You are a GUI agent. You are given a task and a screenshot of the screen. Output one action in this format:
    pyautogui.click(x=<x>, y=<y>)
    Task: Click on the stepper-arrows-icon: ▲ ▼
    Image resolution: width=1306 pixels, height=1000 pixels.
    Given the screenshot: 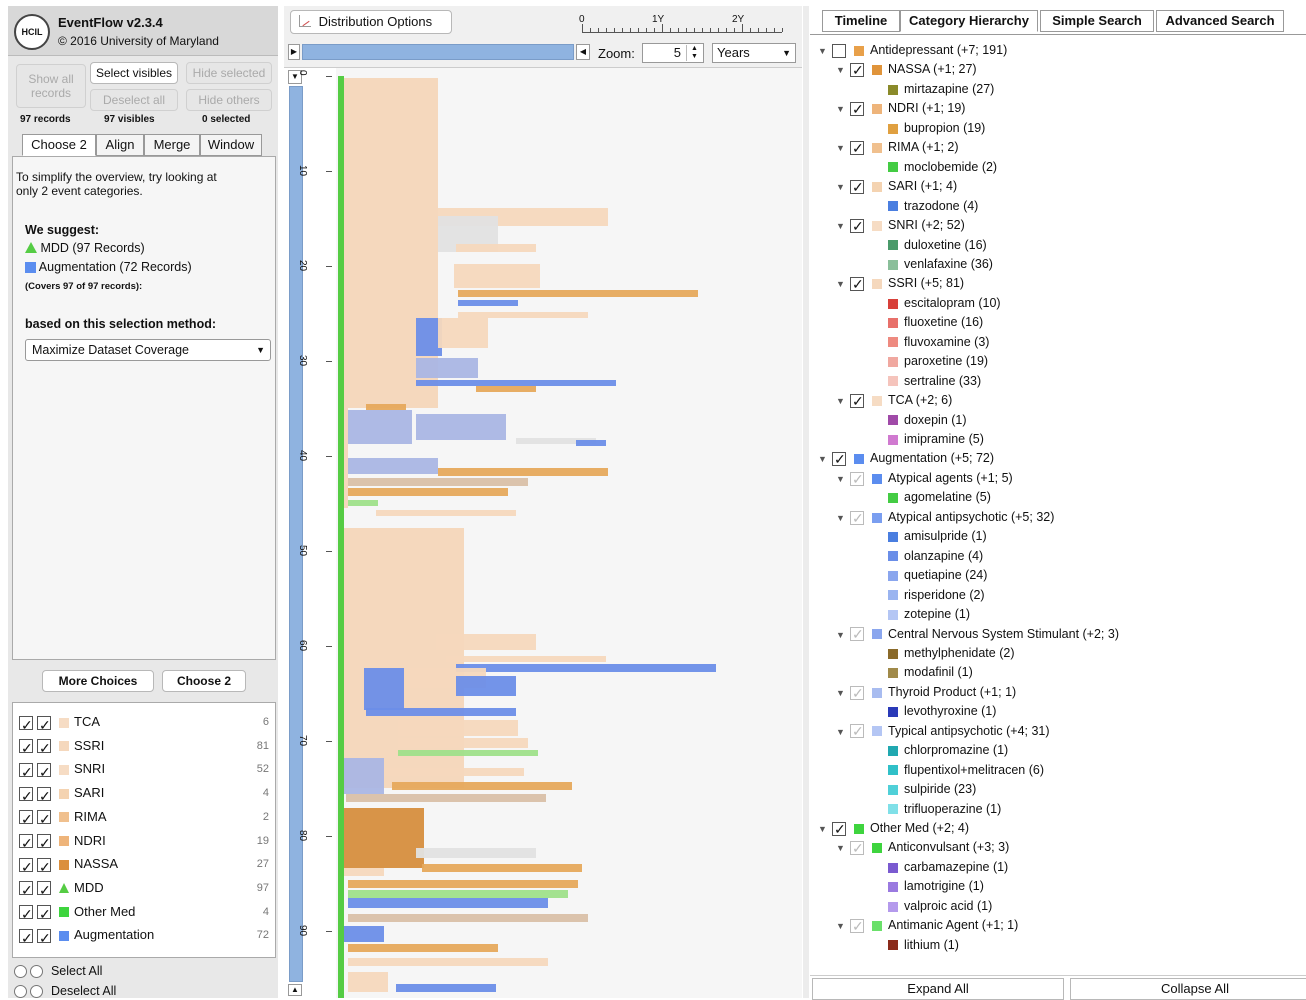 What is the action you would take?
    pyautogui.click(x=694, y=53)
    